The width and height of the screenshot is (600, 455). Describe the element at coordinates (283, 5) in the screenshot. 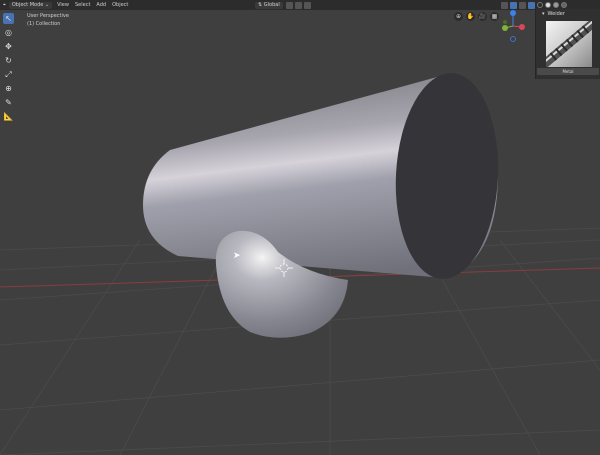

I see `header-right-tools: ⇅ Global` at that location.